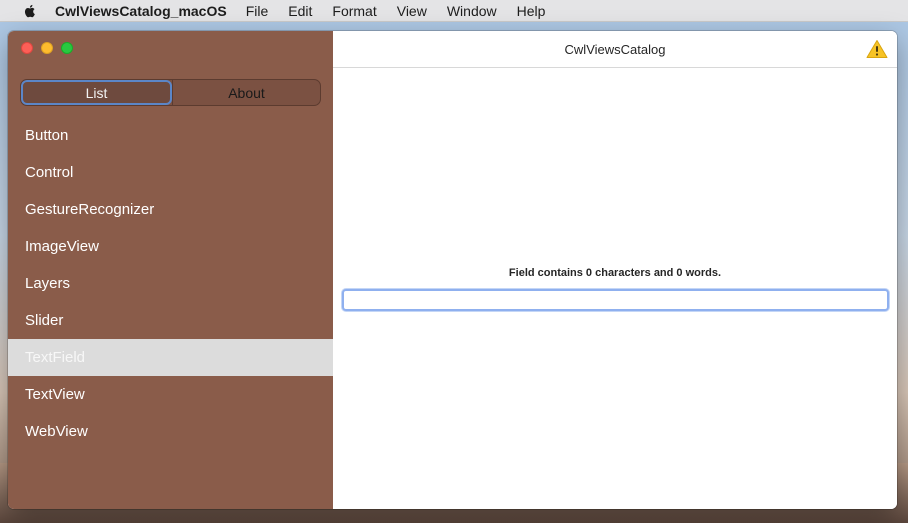  What do you see at coordinates (170, 394) in the screenshot?
I see `list-item-text-view: TextView` at bounding box center [170, 394].